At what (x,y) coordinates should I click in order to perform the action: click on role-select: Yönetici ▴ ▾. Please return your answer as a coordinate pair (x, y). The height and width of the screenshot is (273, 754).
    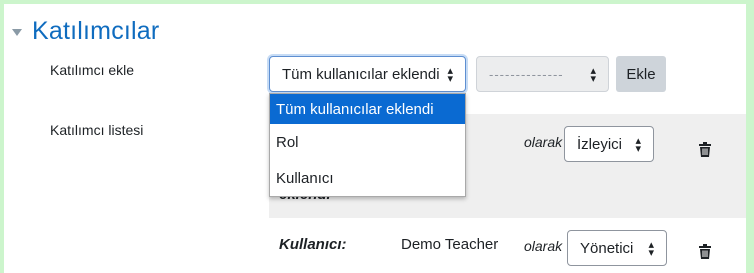
    Looking at the image, I should click on (617, 248).